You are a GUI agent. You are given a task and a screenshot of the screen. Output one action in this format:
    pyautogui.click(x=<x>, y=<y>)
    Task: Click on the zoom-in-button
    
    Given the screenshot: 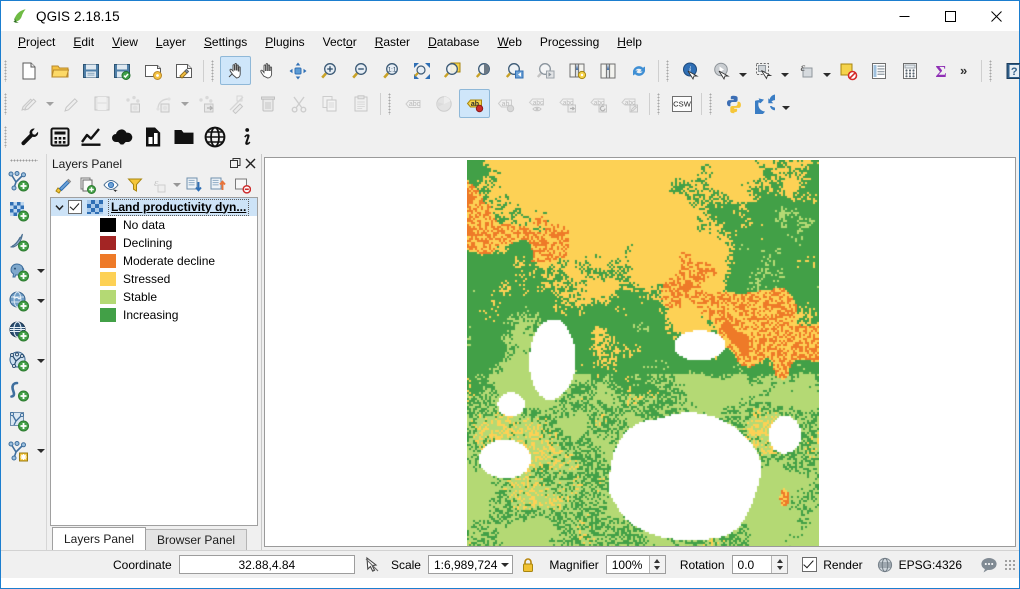 What is the action you would take?
    pyautogui.click(x=328, y=70)
    